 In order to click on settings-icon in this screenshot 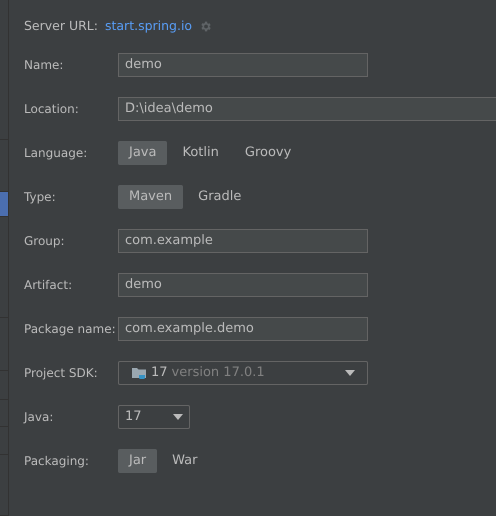, I will do `click(205, 26)`.